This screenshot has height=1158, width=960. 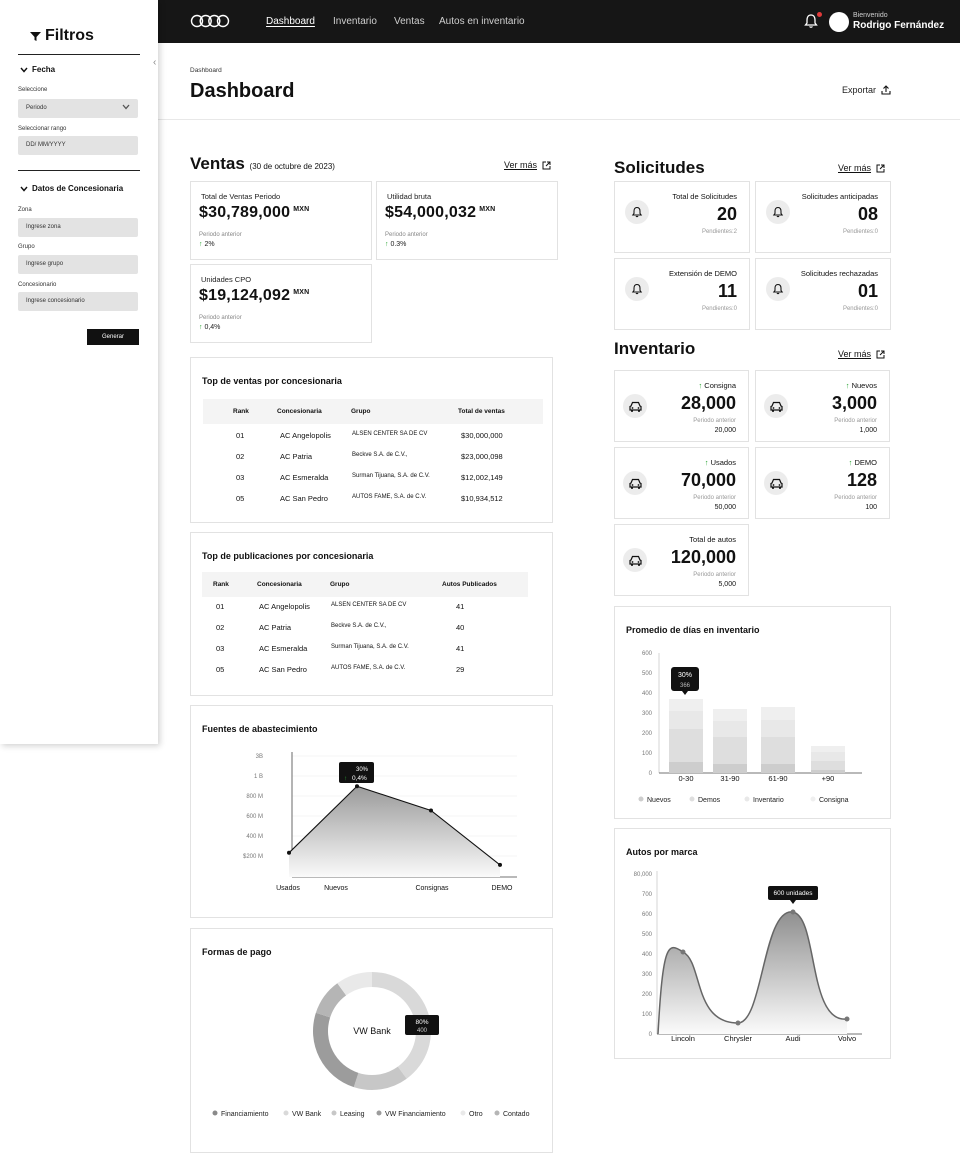 I want to click on inventario-value: 120,000, so click(x=703, y=557).